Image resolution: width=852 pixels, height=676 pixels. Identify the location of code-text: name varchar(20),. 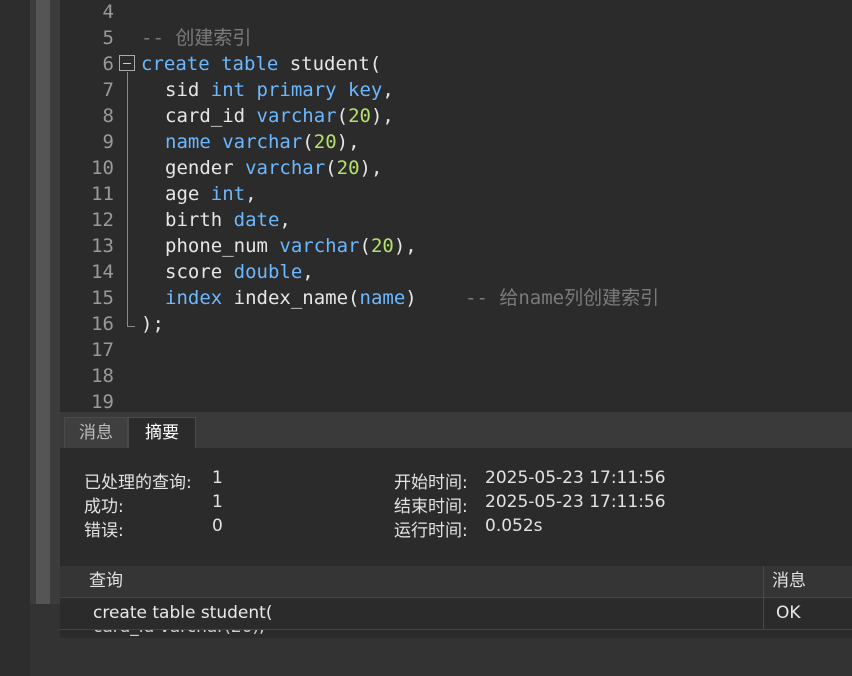
(262, 142).